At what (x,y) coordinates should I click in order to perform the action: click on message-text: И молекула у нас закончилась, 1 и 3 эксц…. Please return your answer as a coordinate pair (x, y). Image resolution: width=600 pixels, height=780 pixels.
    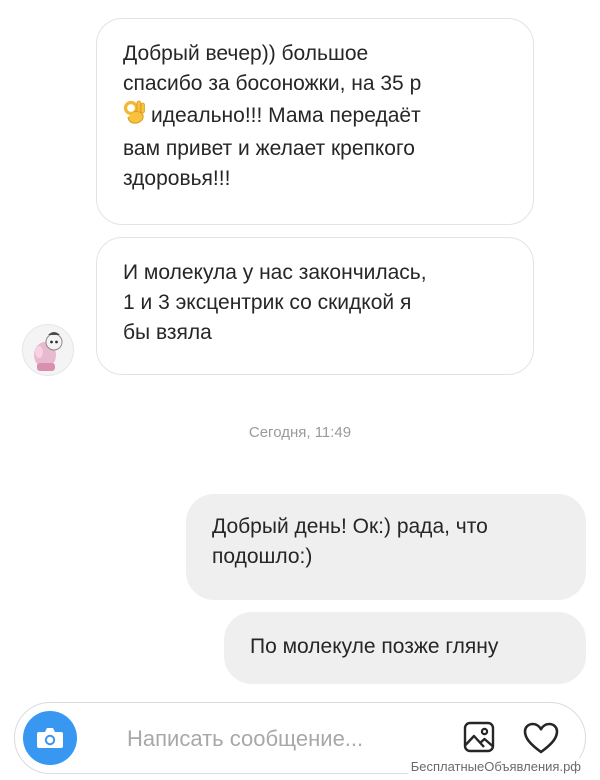
    Looking at the image, I should click on (275, 302).